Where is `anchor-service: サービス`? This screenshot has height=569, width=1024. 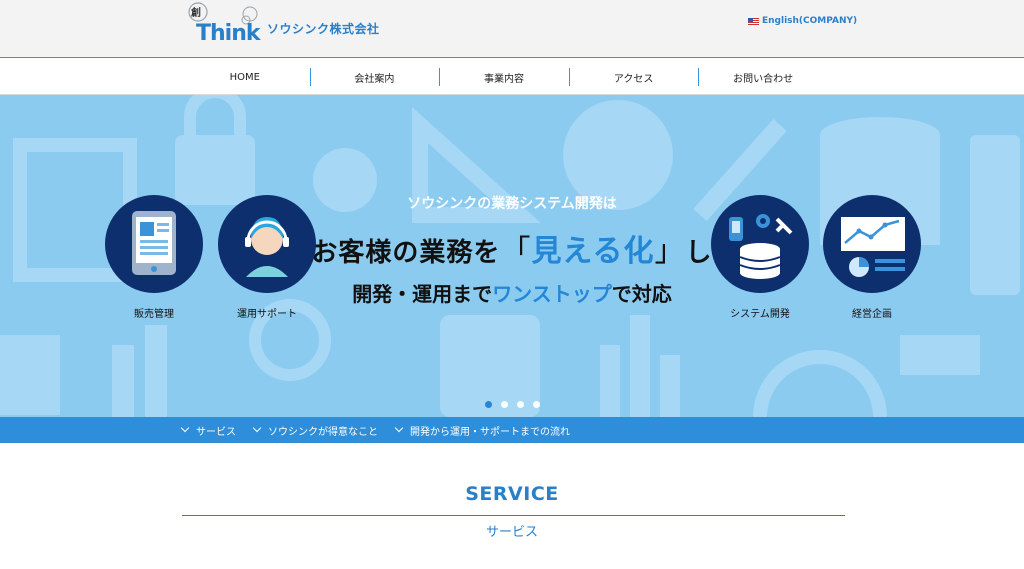 anchor-service: サービス is located at coordinates (208, 430).